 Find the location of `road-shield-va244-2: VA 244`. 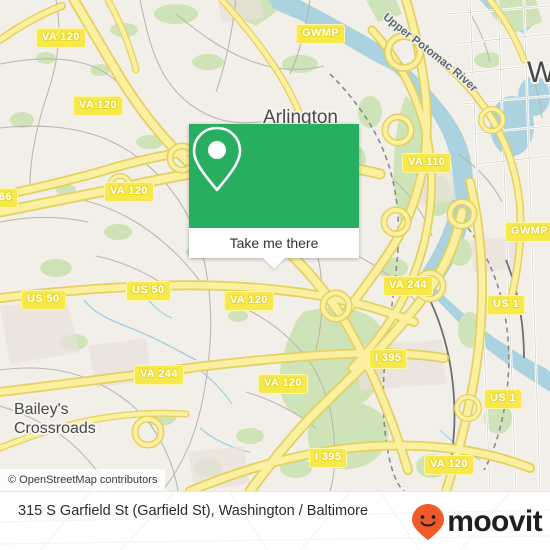

road-shield-va244-2: VA 244 is located at coordinates (159, 375).